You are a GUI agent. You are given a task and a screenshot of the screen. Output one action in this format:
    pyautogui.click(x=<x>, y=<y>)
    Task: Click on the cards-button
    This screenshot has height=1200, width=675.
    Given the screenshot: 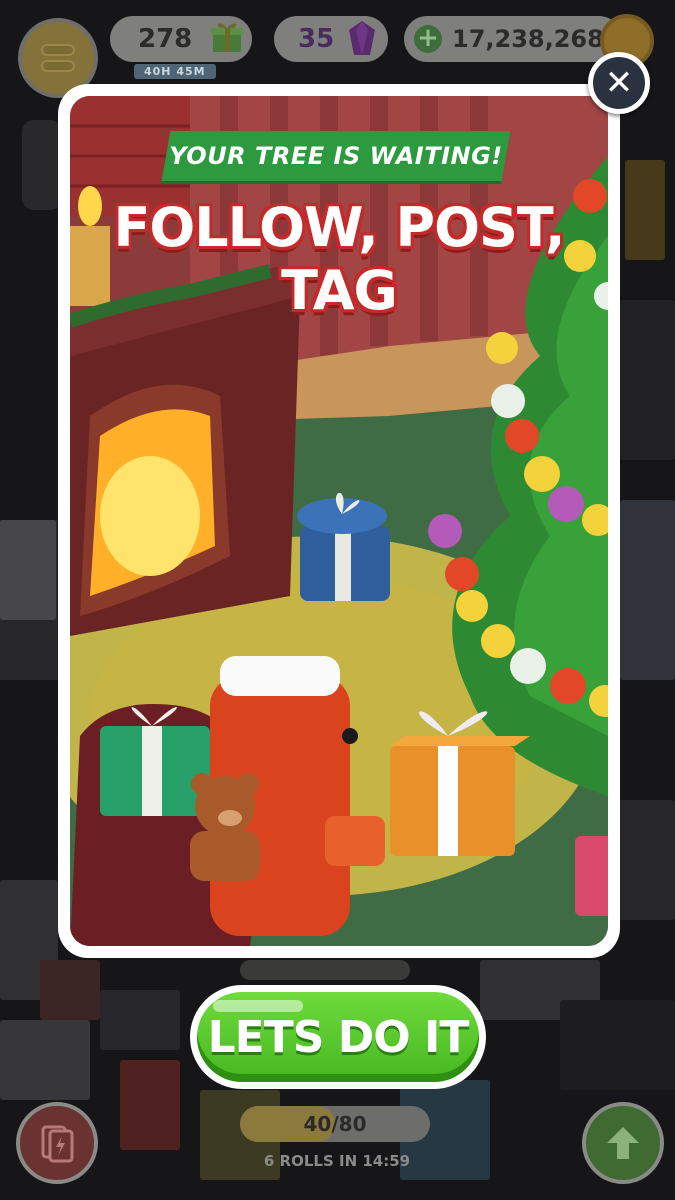 What is the action you would take?
    pyautogui.click(x=57, y=1143)
    